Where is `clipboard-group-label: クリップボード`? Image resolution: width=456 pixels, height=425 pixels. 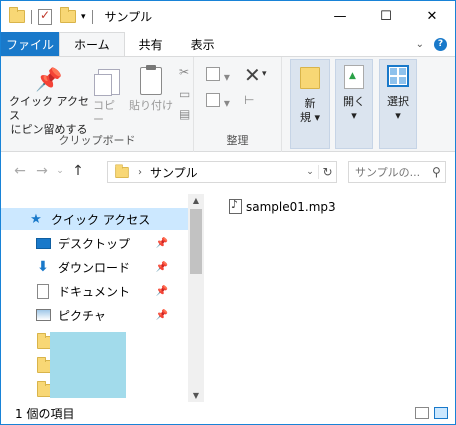
clipboard-group-label: クリップボード is located at coordinates (97, 140).